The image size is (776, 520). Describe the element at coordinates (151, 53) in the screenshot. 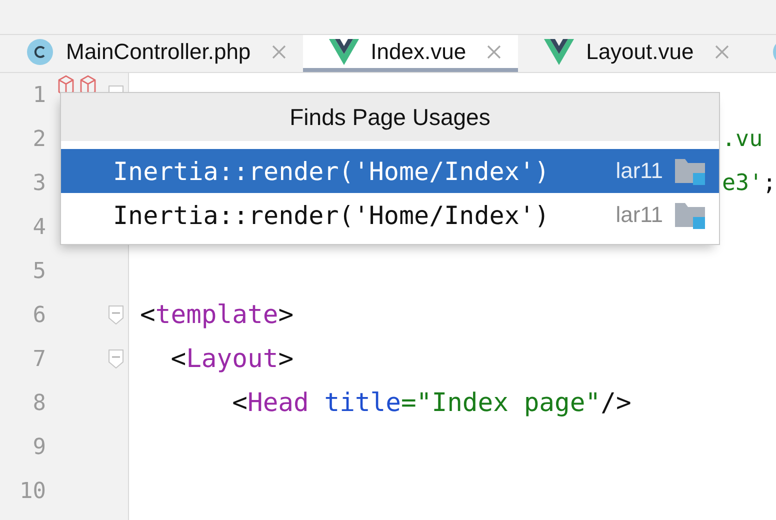

I see `file-tab: MainController.php` at that location.